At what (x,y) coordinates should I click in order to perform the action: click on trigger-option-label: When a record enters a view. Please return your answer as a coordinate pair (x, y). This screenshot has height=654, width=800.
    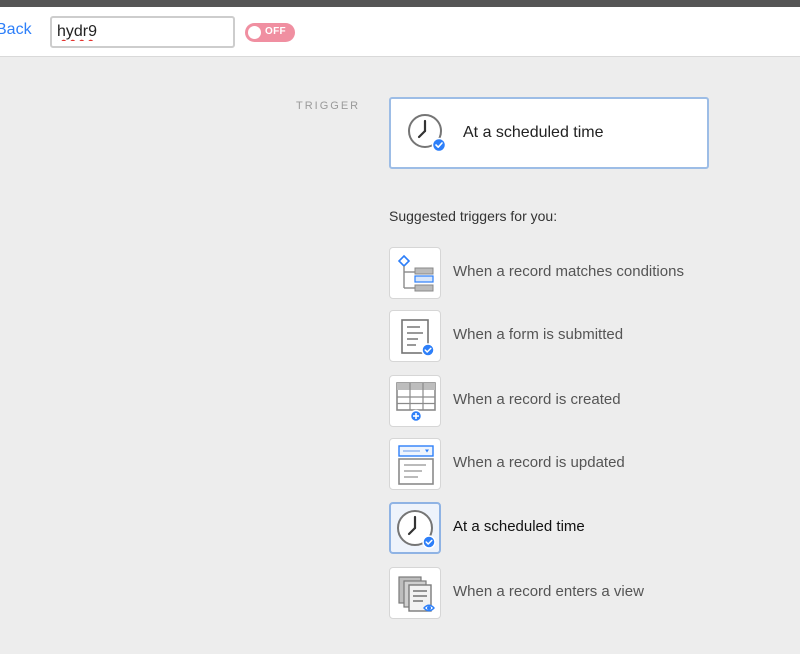
    Looking at the image, I should click on (548, 591).